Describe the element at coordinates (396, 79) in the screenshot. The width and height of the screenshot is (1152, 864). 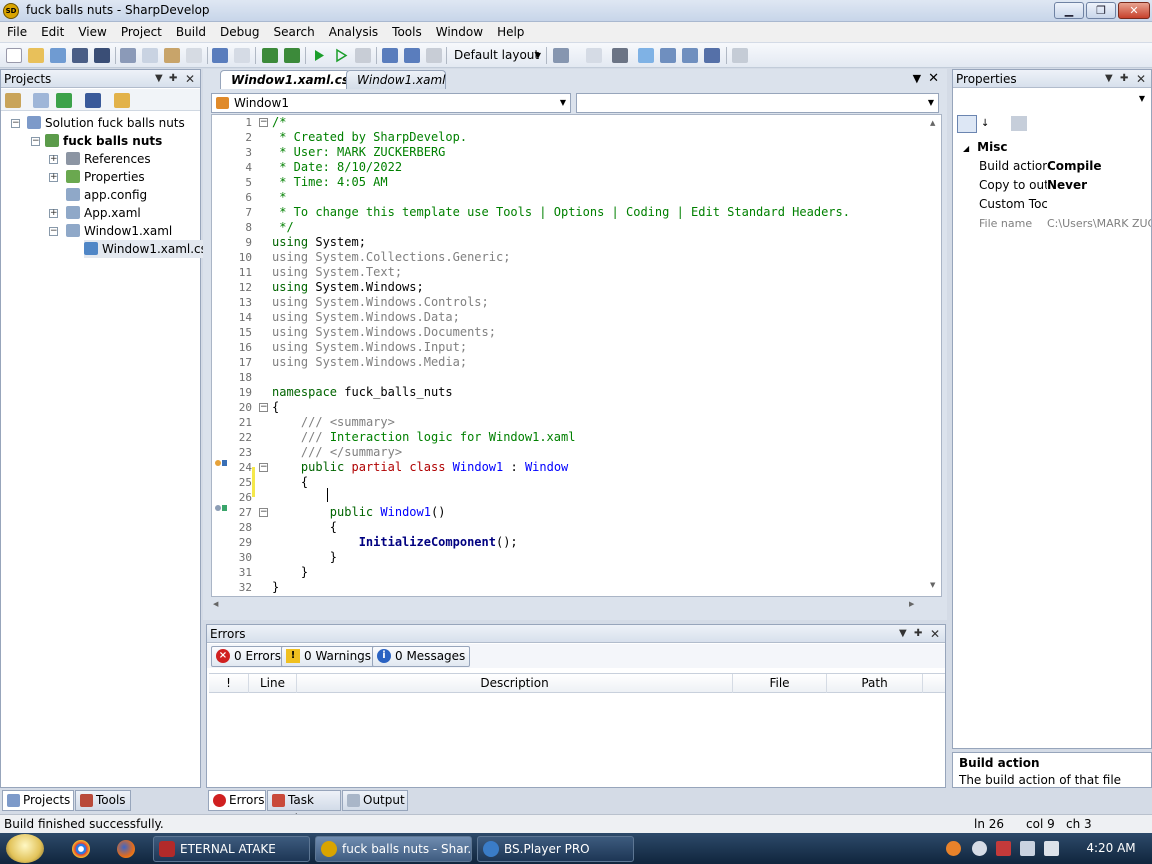
I see `tab-window1-xaml: Window1.xaml` at that location.